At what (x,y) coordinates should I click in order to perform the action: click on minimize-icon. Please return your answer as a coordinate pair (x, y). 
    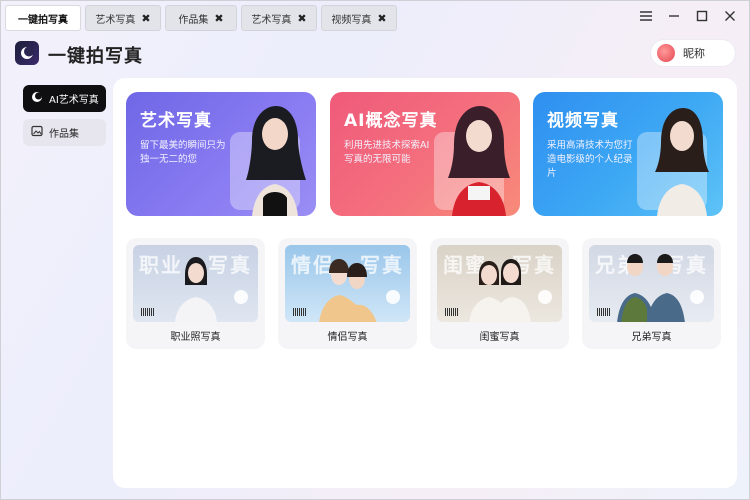
    Looking at the image, I should click on (674, 16).